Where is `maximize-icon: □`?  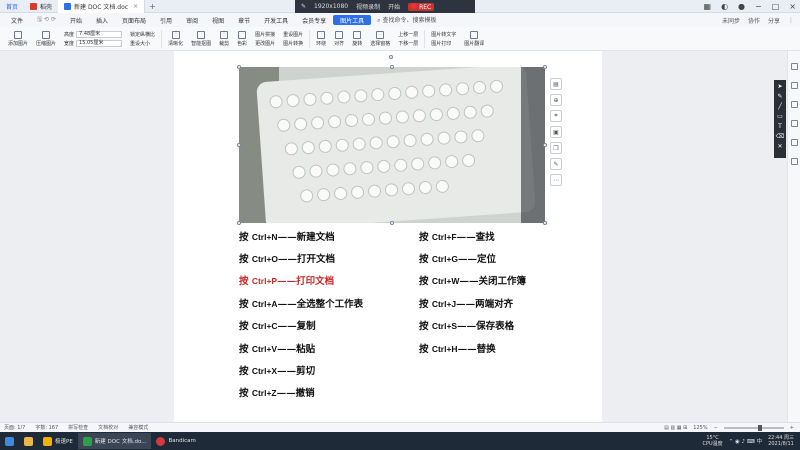 maximize-icon: □ is located at coordinates (776, 6).